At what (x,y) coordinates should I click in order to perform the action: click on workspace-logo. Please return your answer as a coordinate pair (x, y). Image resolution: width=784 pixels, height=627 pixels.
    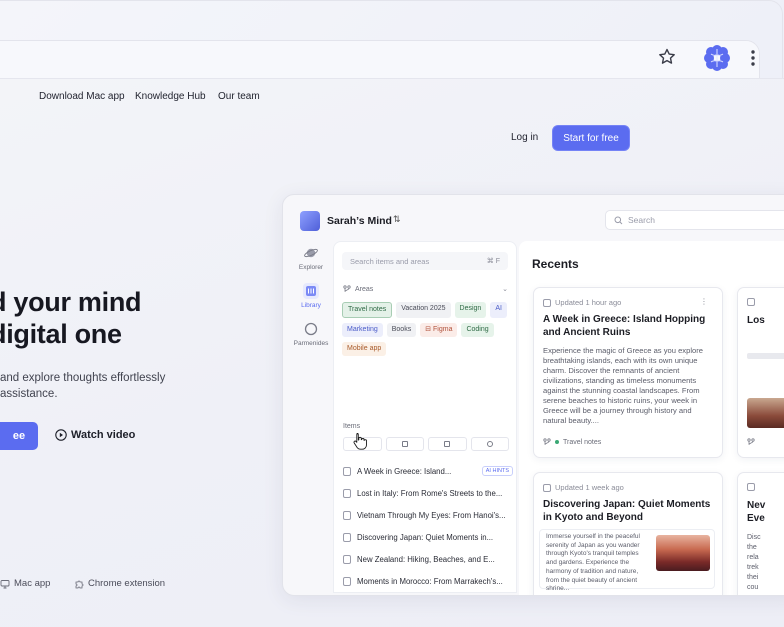
    Looking at the image, I should click on (310, 221).